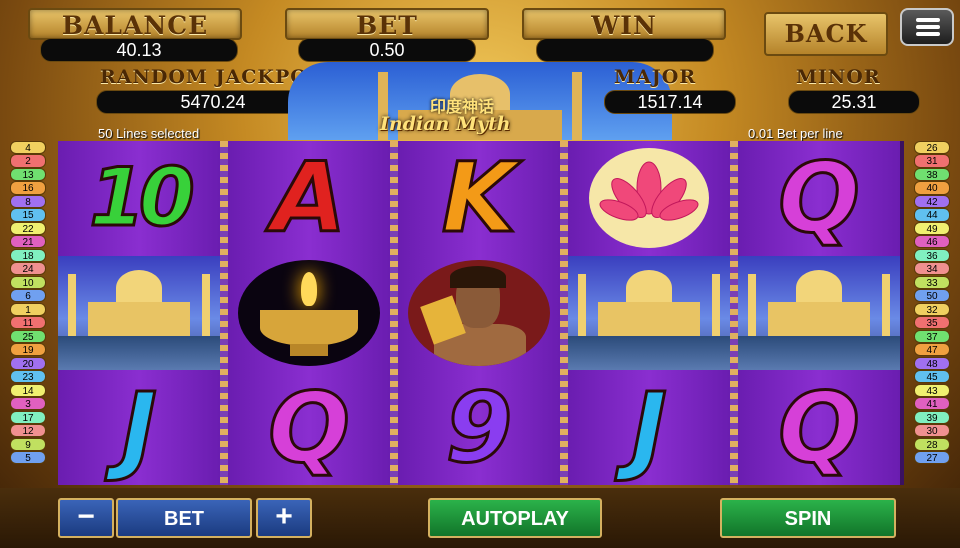 The height and width of the screenshot is (548, 960). What do you see at coordinates (932, 228) in the screenshot?
I see `payline-marker: 49` at bounding box center [932, 228].